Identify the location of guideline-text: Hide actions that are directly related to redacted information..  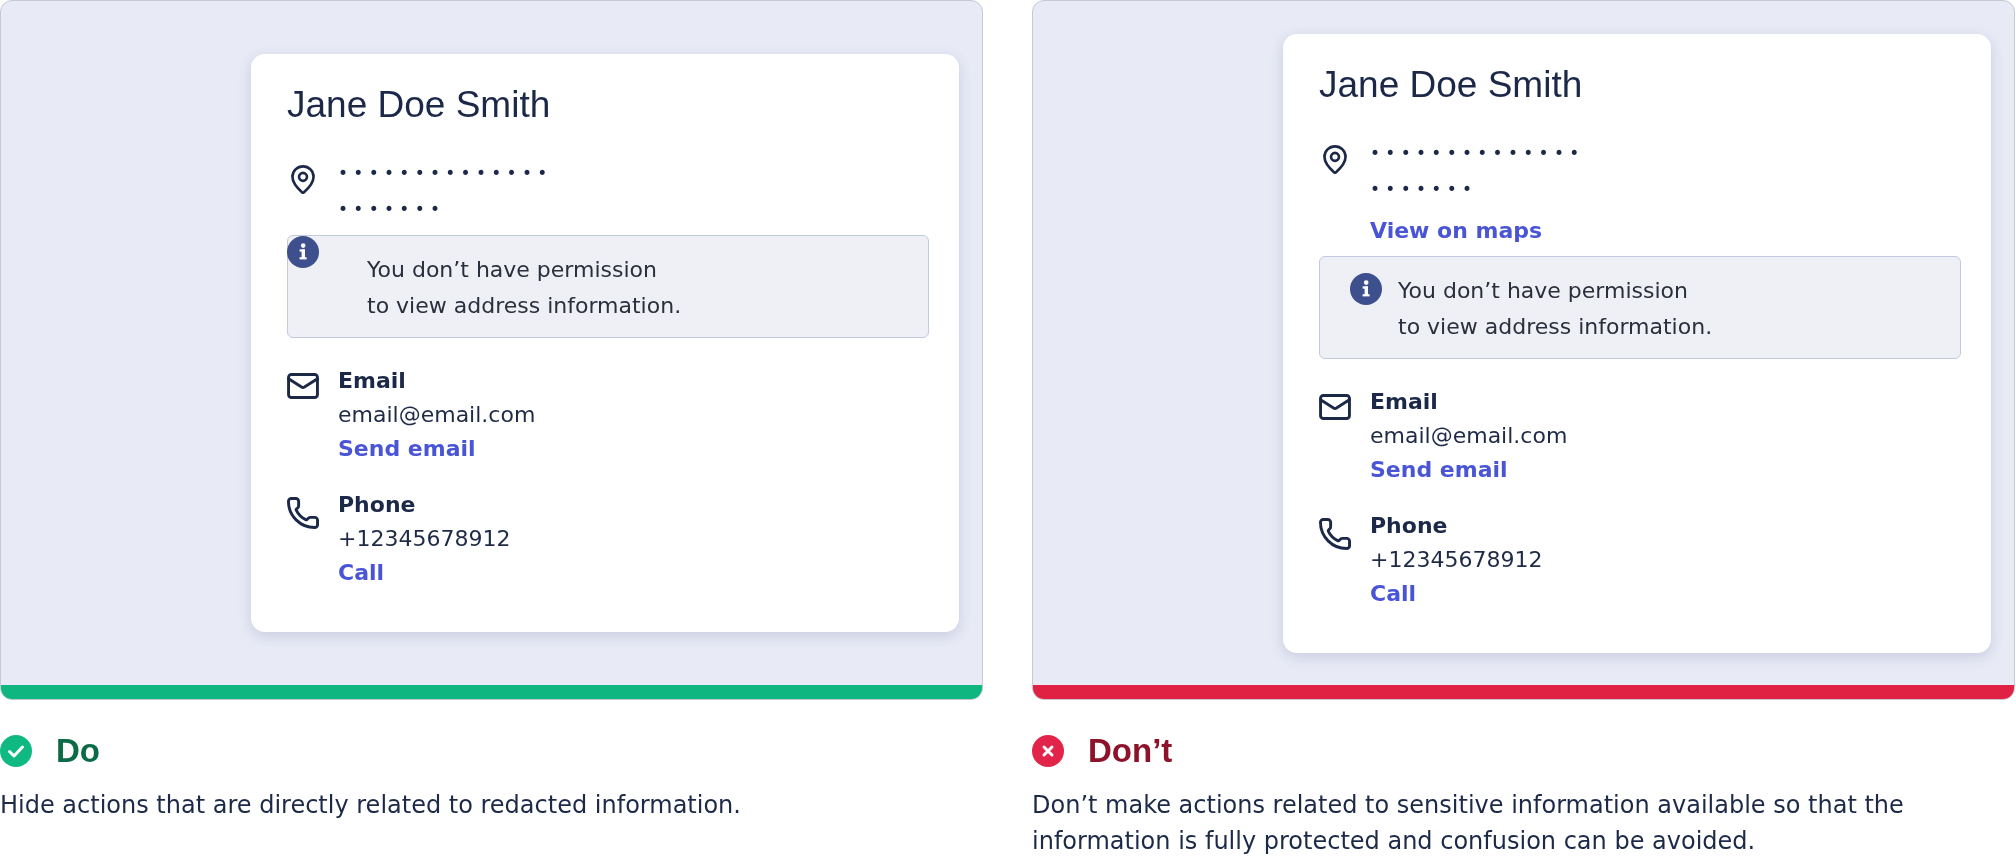
(371, 805).